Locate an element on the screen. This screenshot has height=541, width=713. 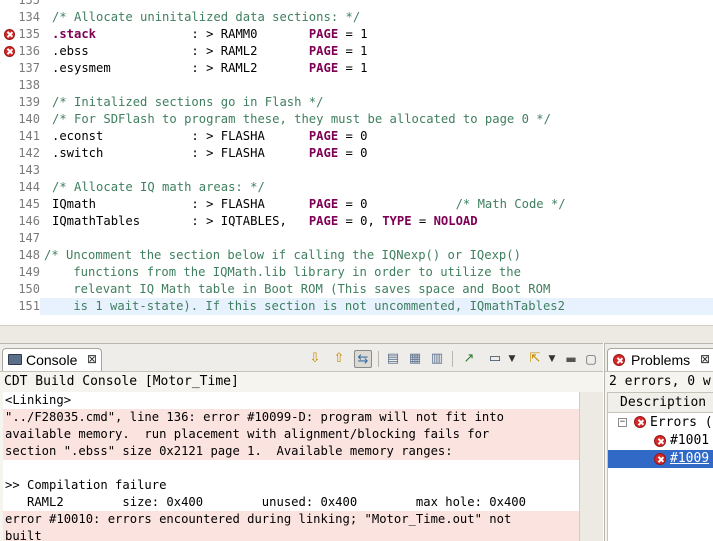
collapse-icon: − is located at coordinates (622, 422).